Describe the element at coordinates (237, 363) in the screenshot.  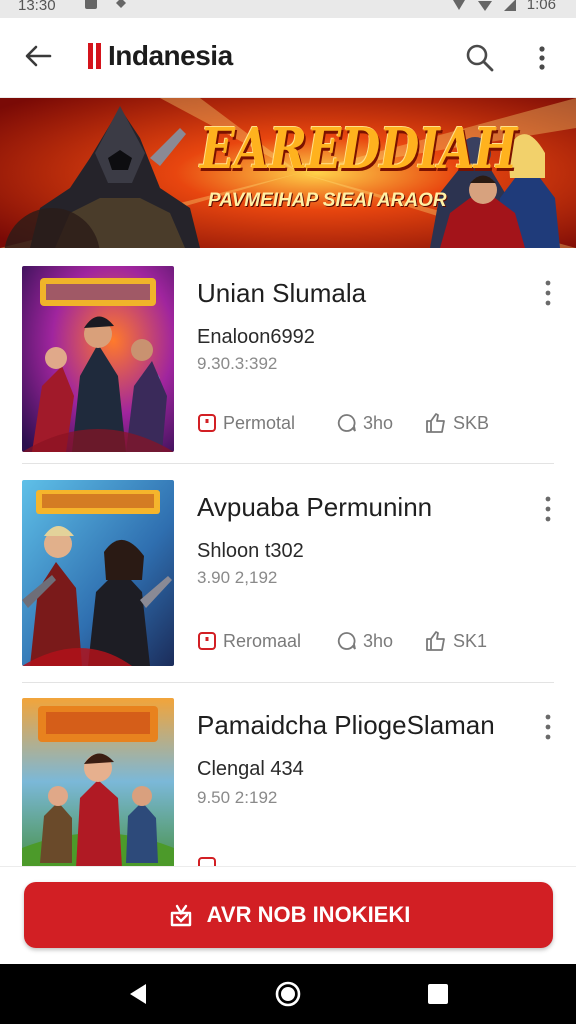
I see `game-meta: 9.30.3:392` at that location.